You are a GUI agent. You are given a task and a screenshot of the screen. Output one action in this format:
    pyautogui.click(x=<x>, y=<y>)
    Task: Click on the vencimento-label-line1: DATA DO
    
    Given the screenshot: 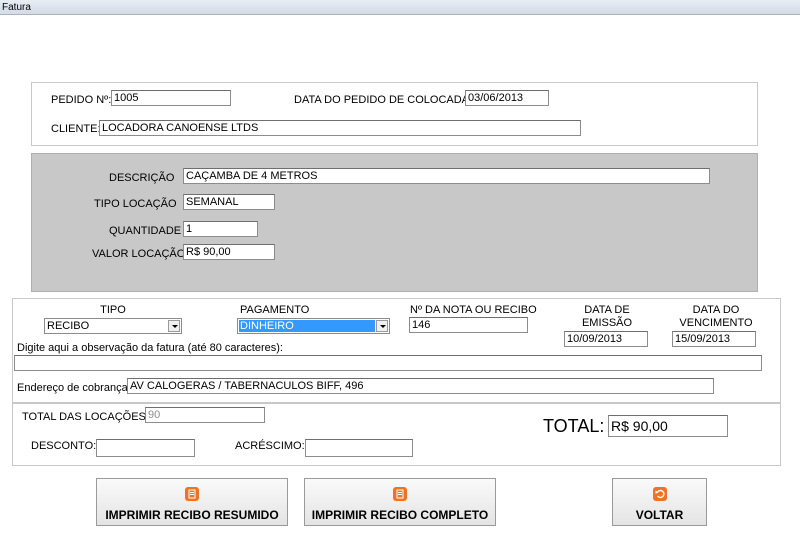 What is the action you would take?
    pyautogui.click(x=716, y=310)
    